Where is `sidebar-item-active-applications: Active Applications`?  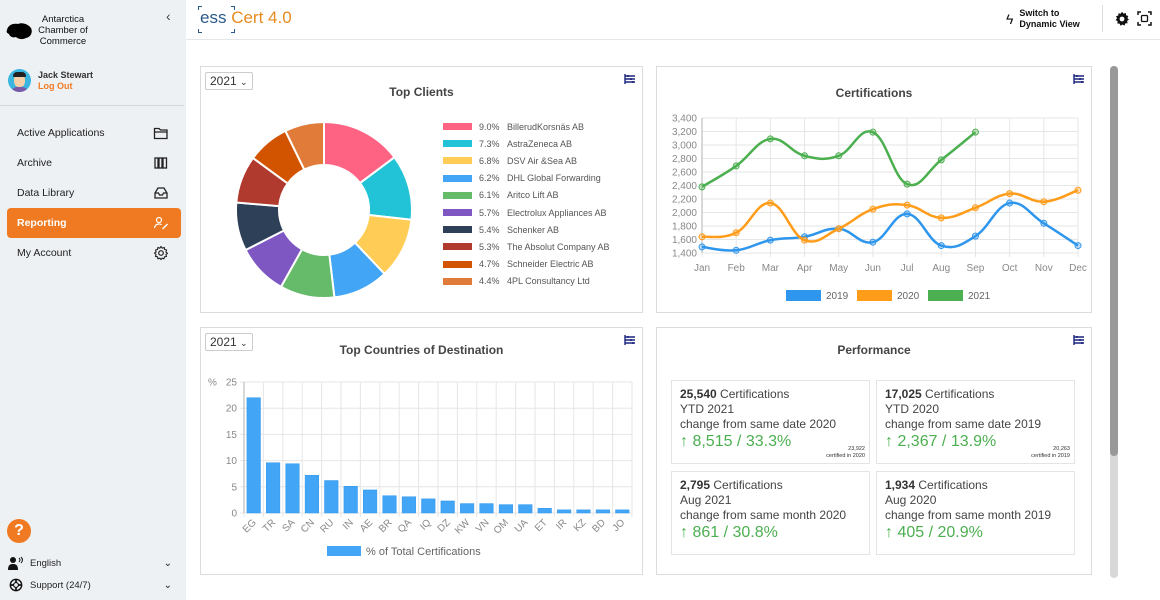 sidebar-item-active-applications: Active Applications is located at coordinates (94, 133).